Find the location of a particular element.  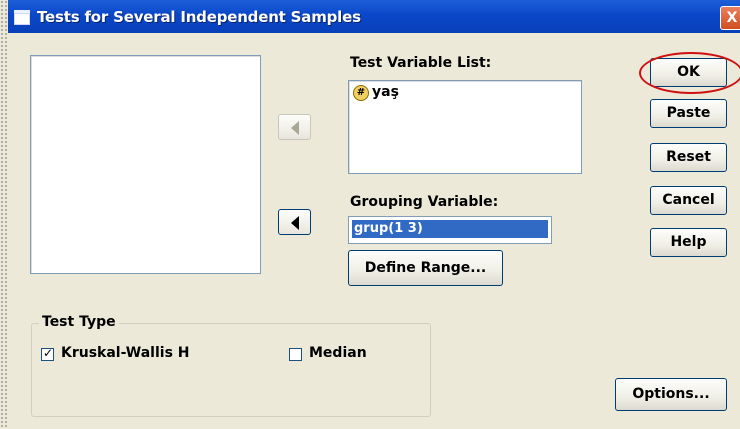

window-title: Tests for Several Independent Samples is located at coordinates (199, 17).